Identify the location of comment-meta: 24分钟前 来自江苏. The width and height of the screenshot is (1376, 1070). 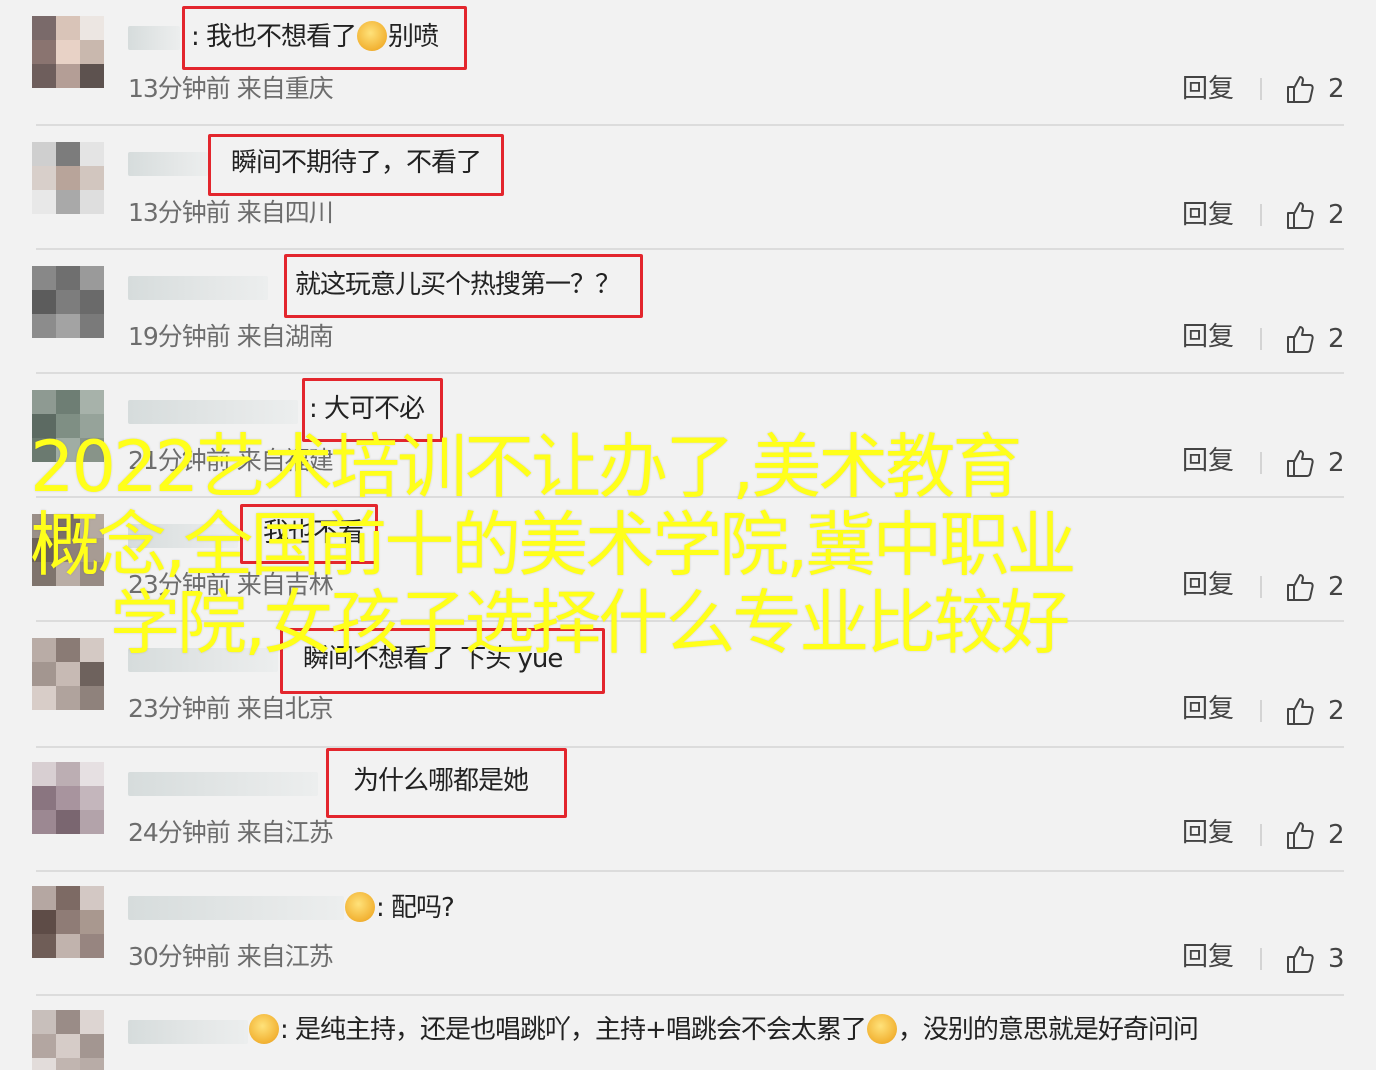
(231, 832).